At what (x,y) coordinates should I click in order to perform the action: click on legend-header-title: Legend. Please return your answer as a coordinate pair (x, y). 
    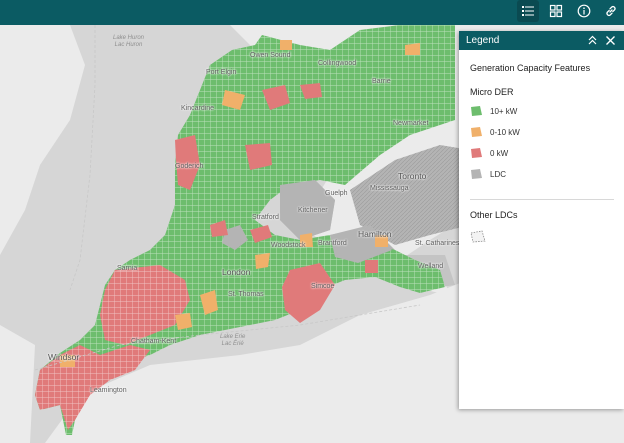
    Looking at the image, I should click on (483, 40).